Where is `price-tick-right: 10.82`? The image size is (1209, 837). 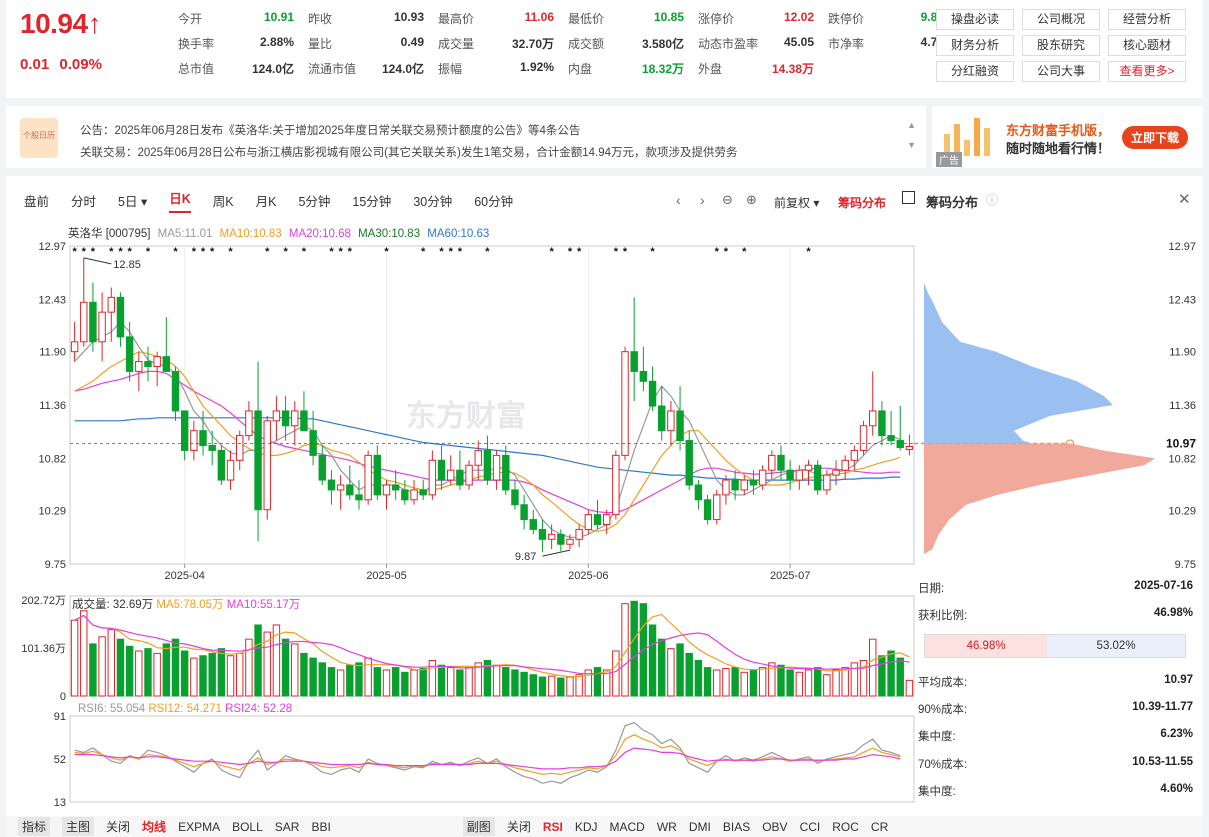
price-tick-right: 10.82 is located at coordinates (1182, 459).